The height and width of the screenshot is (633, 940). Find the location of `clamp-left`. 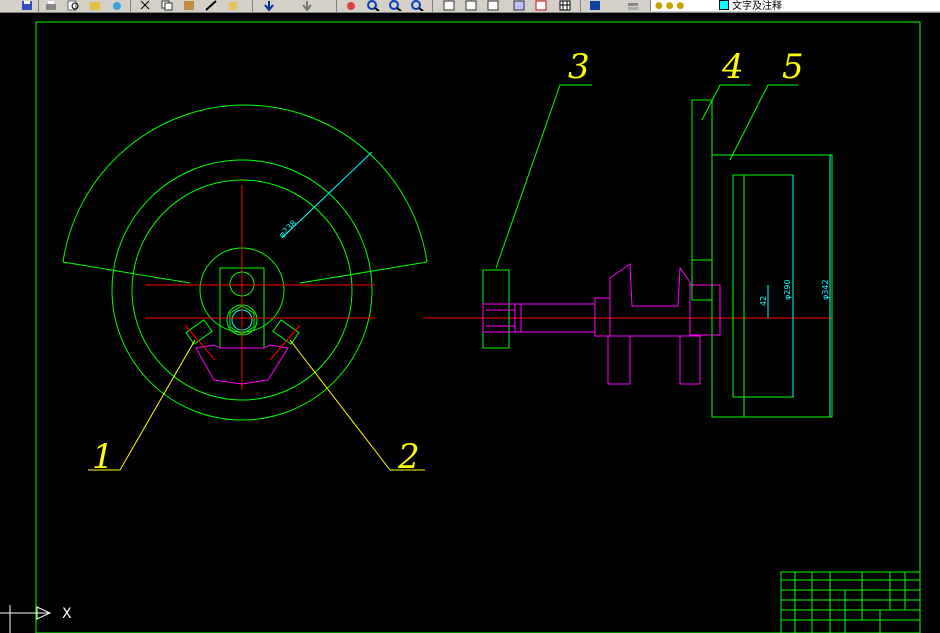

clamp-left is located at coordinates (199, 332).